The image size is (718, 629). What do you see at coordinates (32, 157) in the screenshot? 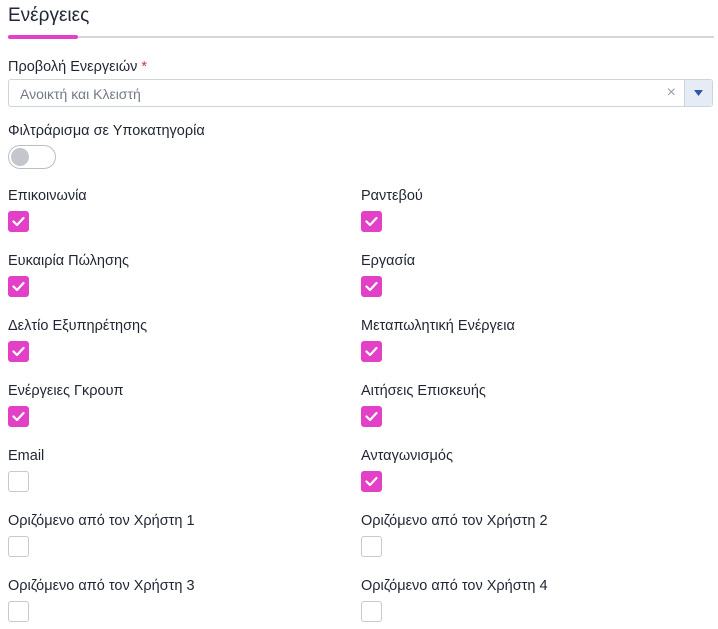
I see `filter-toggle` at bounding box center [32, 157].